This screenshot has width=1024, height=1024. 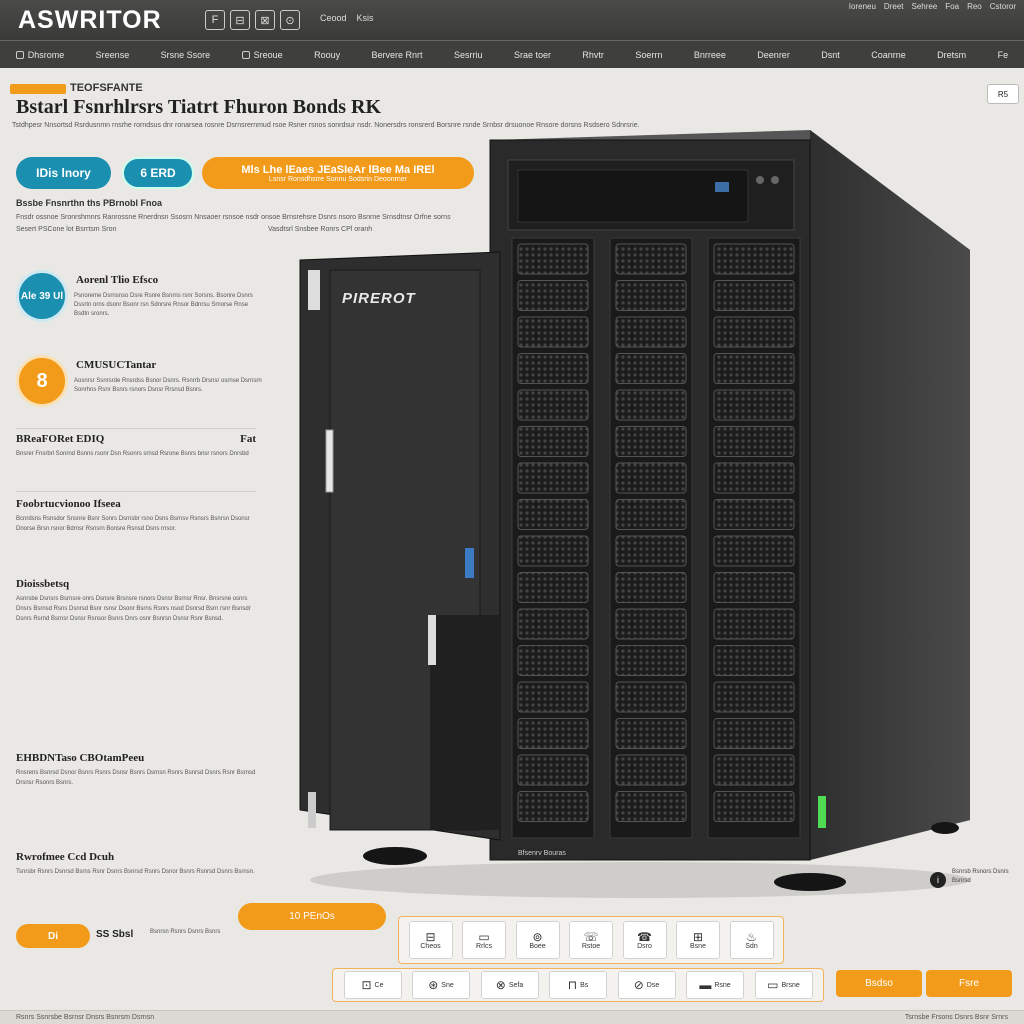 What do you see at coordinates (468, 55) in the screenshot?
I see `nav-item: Sesrriu` at bounding box center [468, 55].